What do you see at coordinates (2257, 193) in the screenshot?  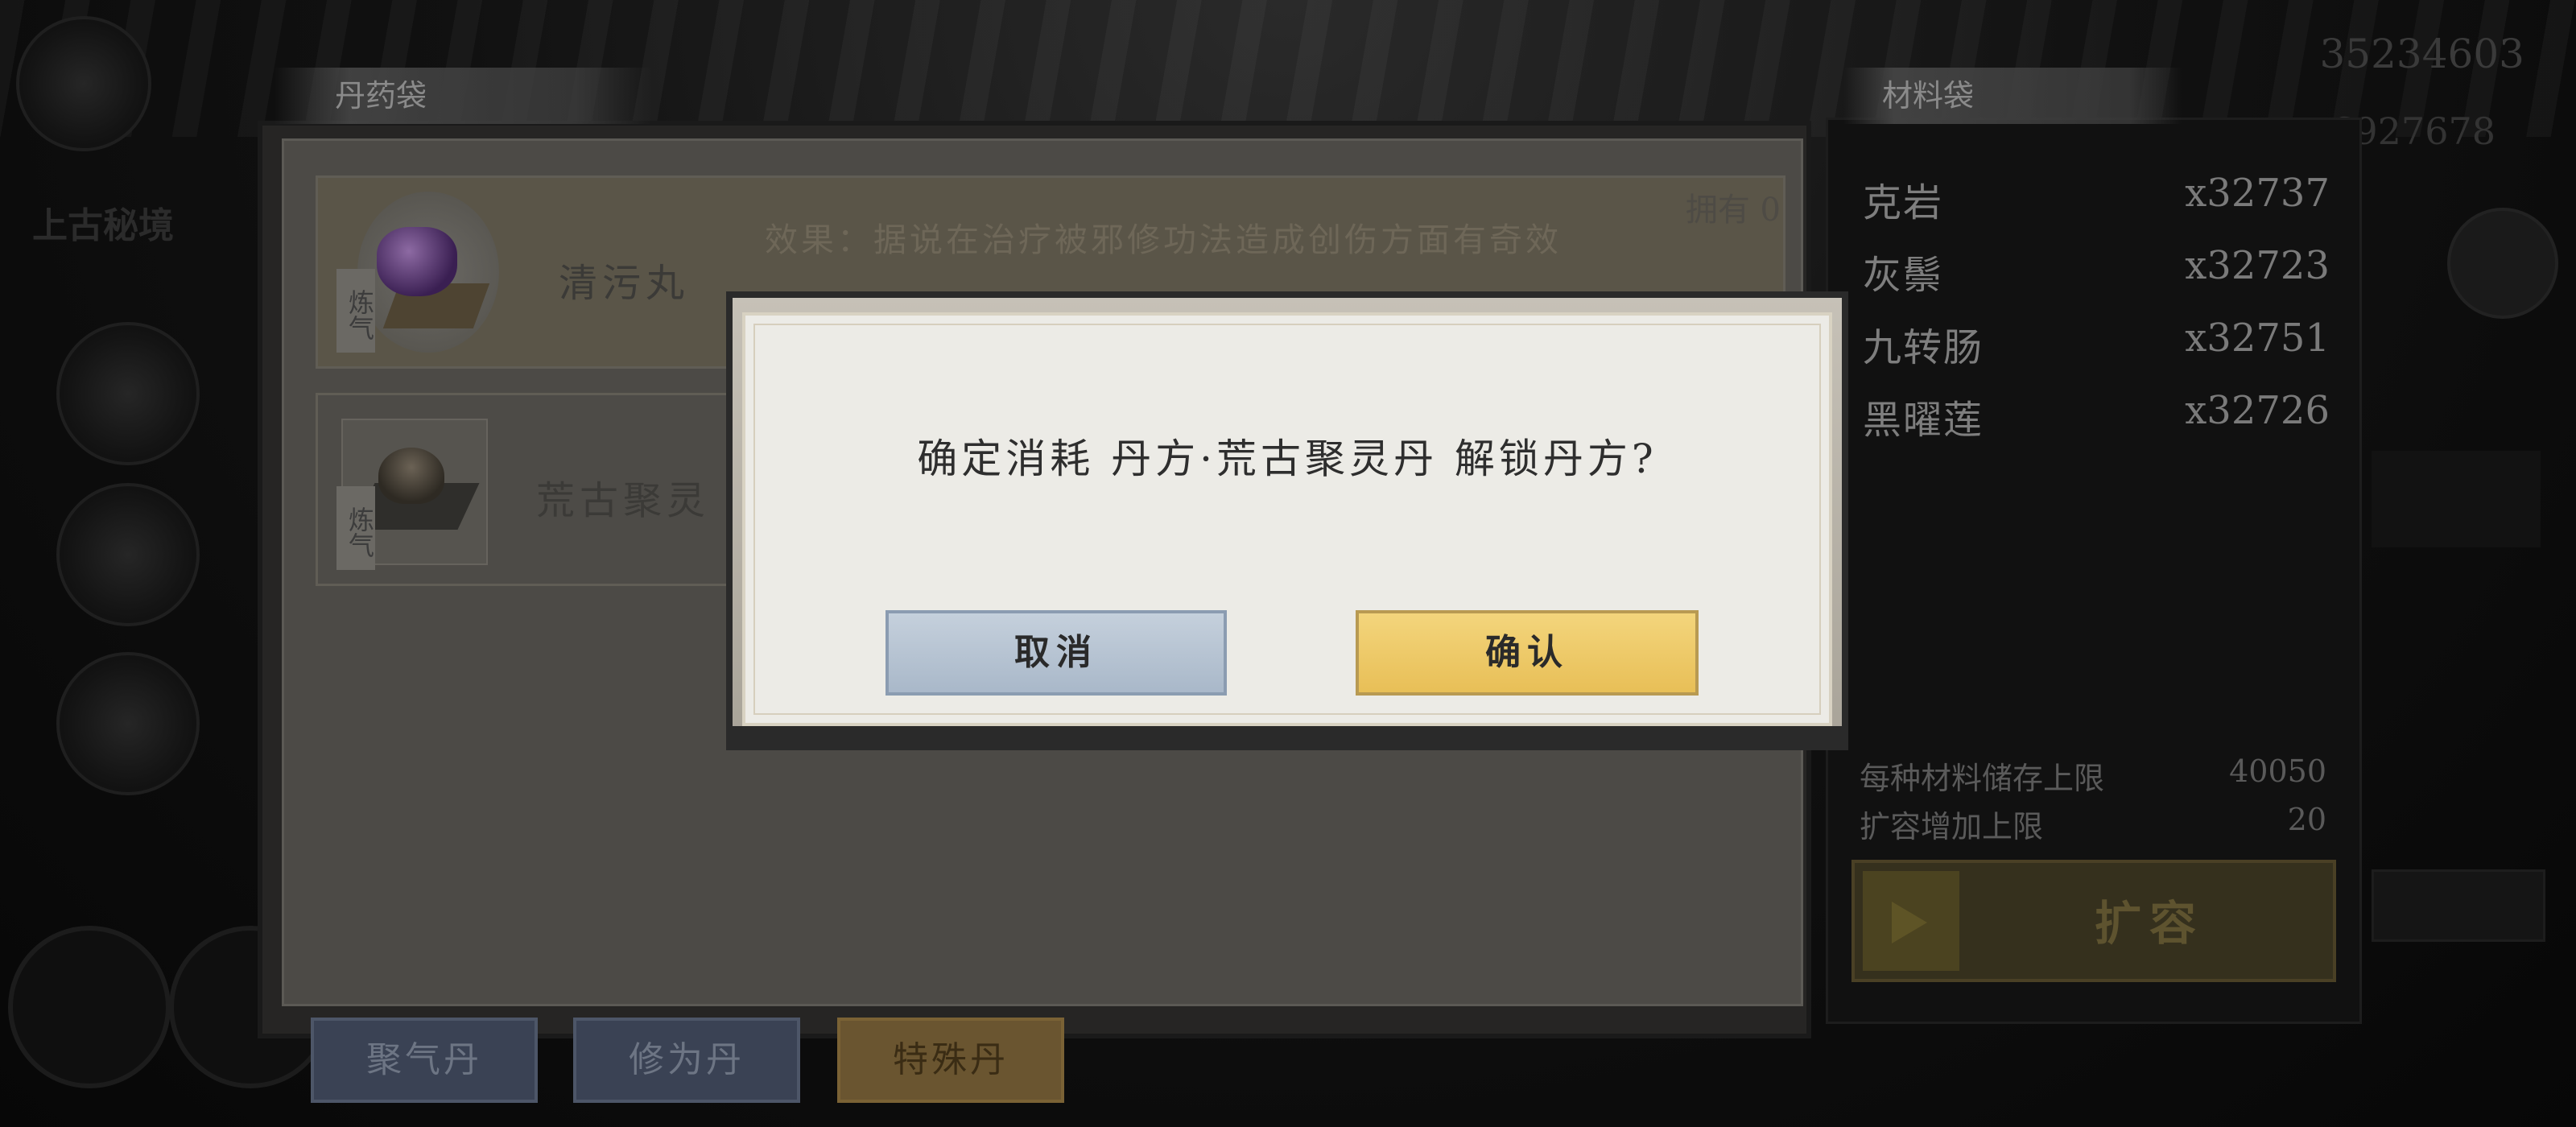 I see `material-count: x32737` at bounding box center [2257, 193].